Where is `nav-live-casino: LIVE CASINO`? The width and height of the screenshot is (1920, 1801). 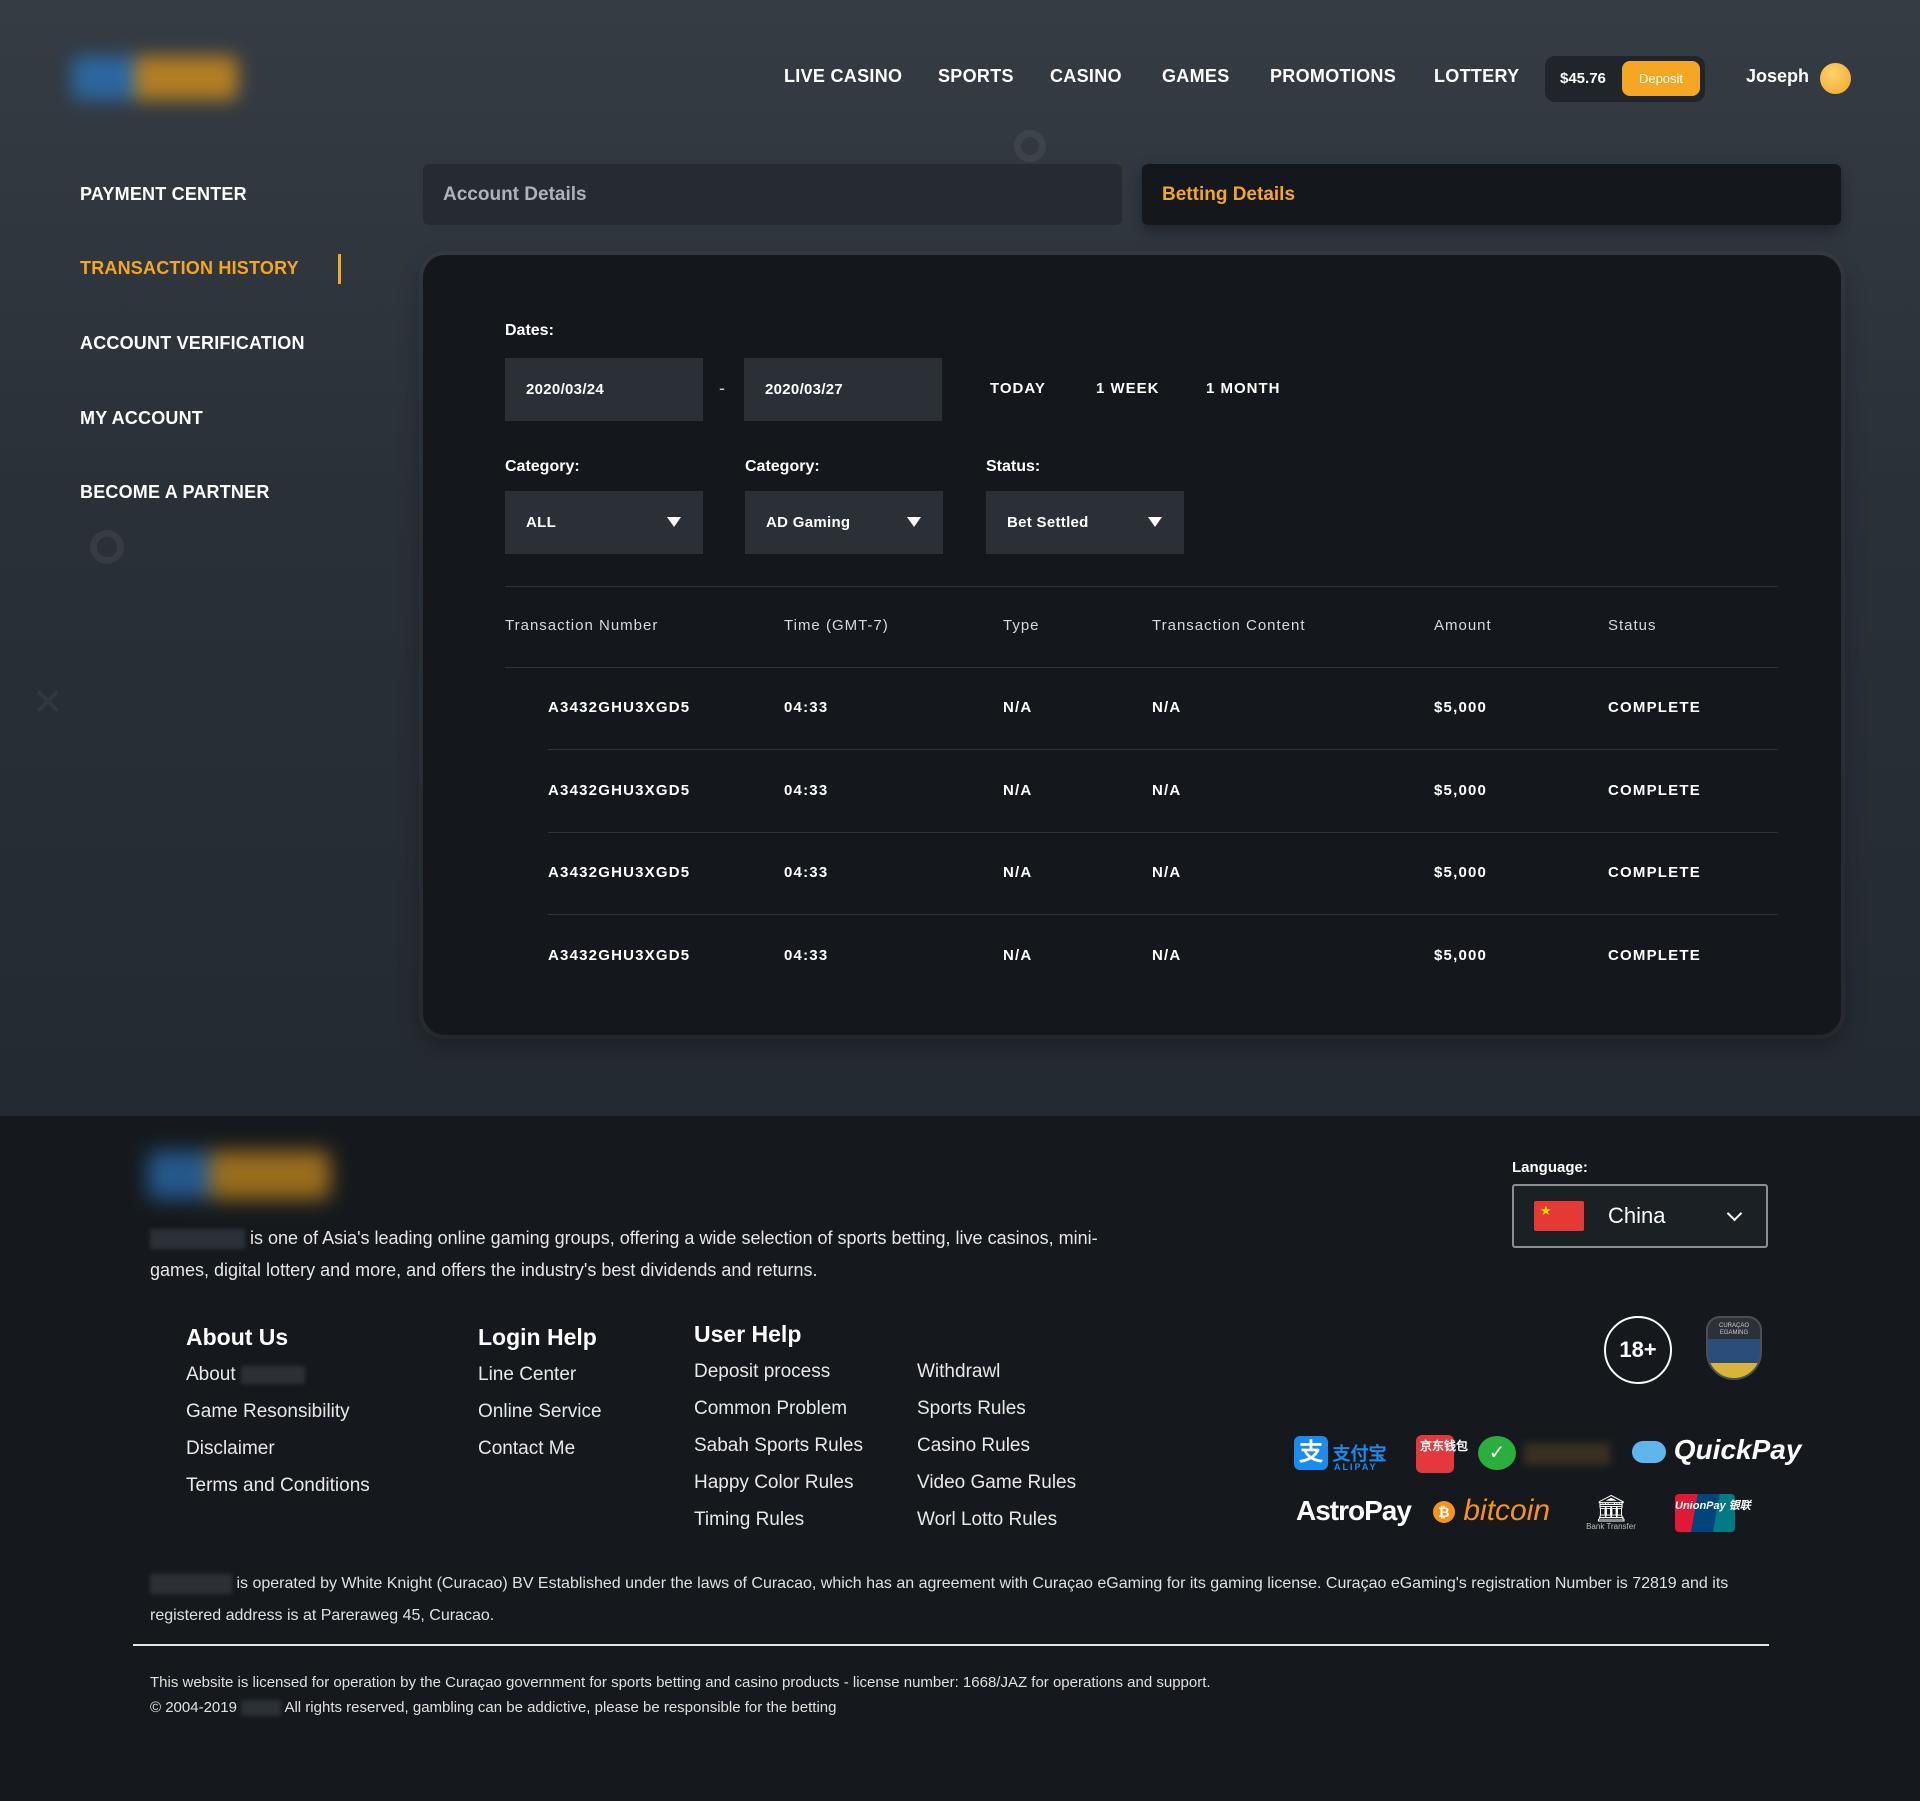 nav-live-casino: LIVE CASINO is located at coordinates (843, 76).